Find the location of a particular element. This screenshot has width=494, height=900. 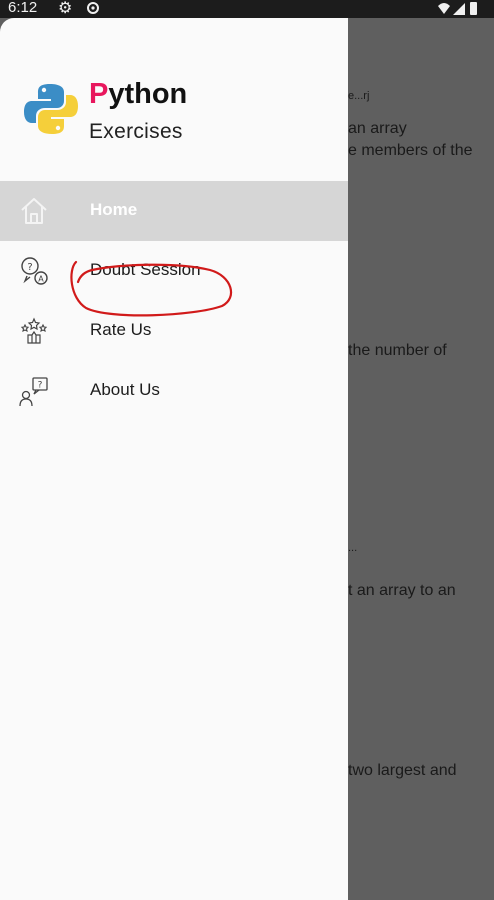

sync-icon is located at coordinates (93, 8).